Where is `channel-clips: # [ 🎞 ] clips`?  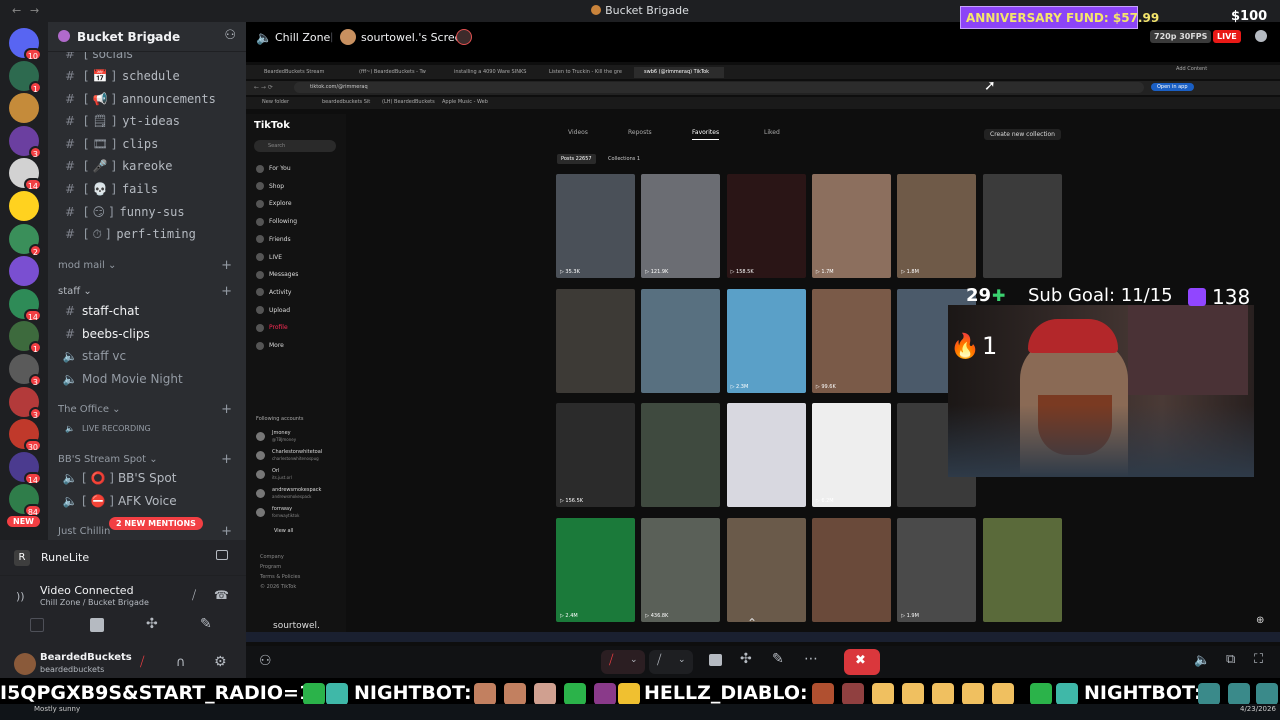 channel-clips: # [ 🎞 ] clips is located at coordinates (149, 144).